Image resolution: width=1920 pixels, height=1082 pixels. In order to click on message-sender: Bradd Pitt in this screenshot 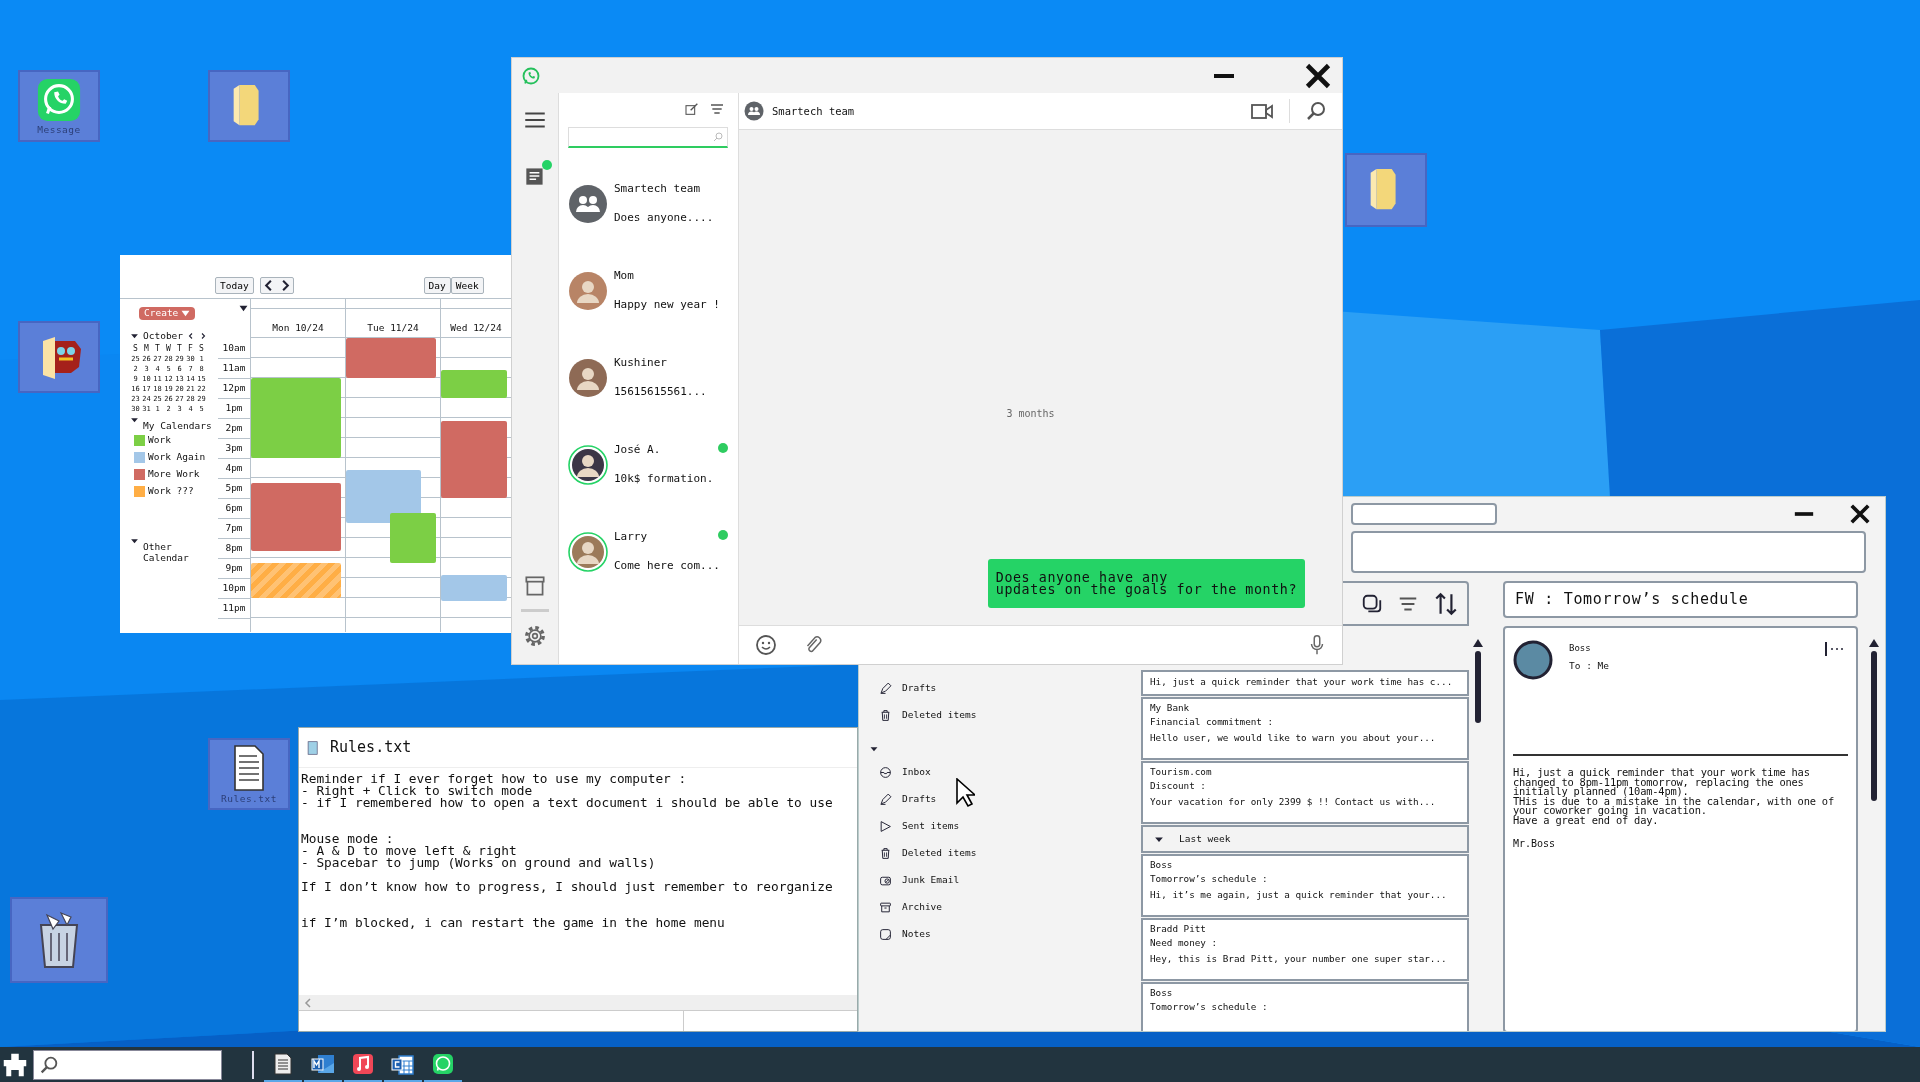, I will do `click(1178, 929)`.